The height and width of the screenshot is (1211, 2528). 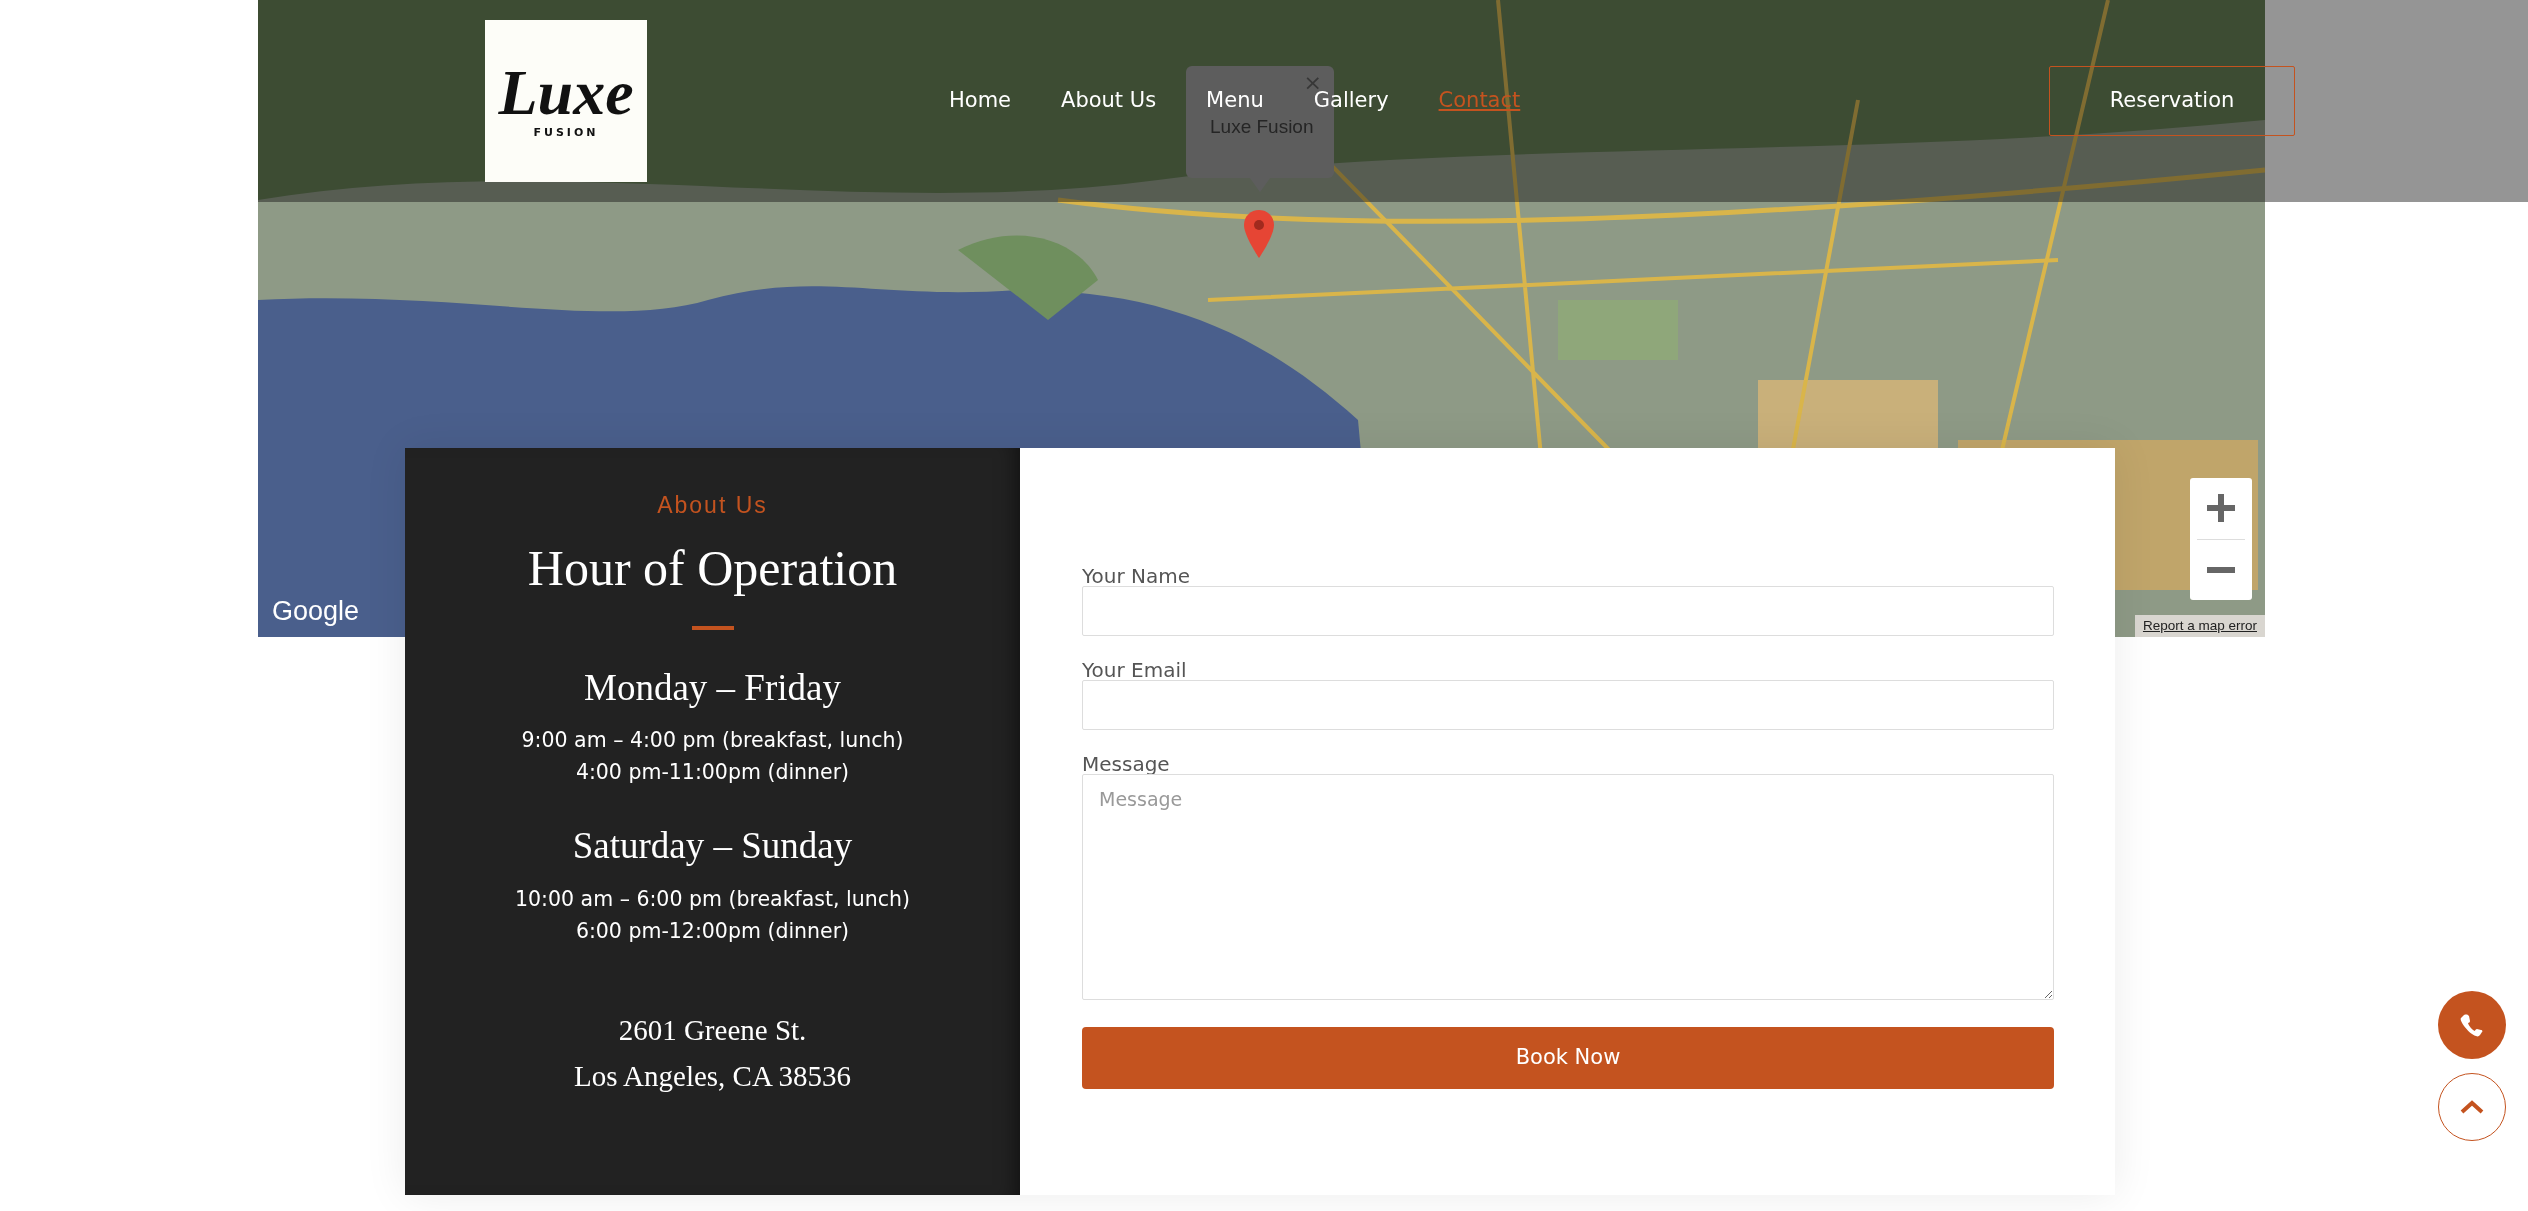 What do you see at coordinates (712, 931) in the screenshot?
I see `hours-text: 6:00 pm-12:00pm (dinner)` at bounding box center [712, 931].